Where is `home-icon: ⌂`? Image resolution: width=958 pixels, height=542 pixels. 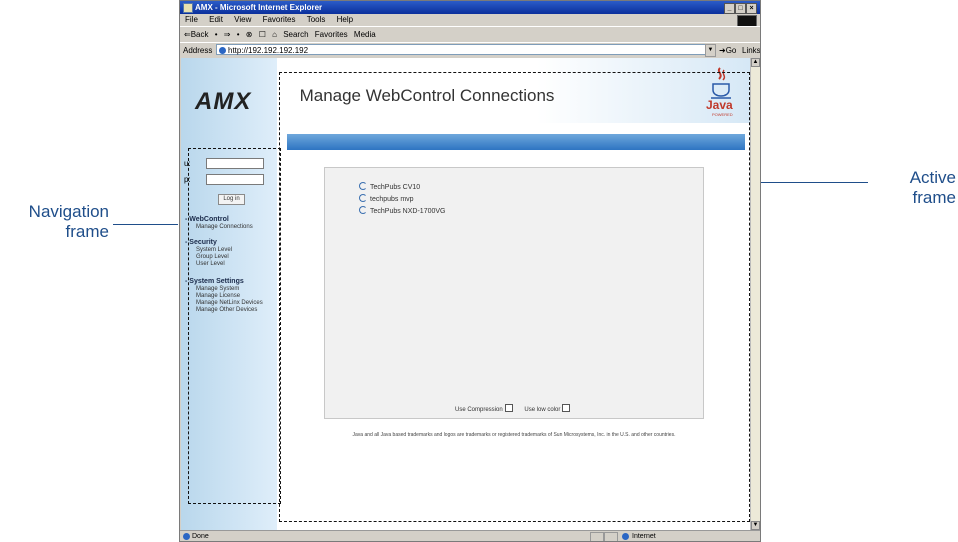 home-icon: ⌂ is located at coordinates (274, 34).